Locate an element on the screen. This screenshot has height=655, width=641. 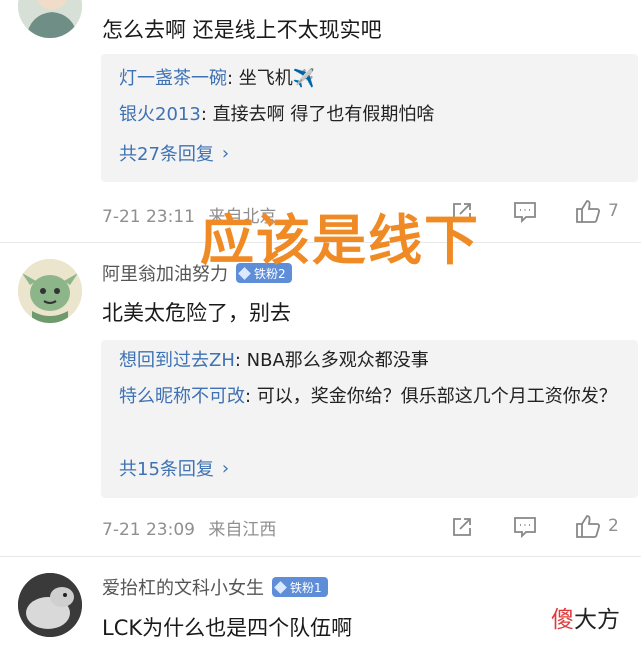
more-replies-label: 共27条回复 is located at coordinates (166, 153).